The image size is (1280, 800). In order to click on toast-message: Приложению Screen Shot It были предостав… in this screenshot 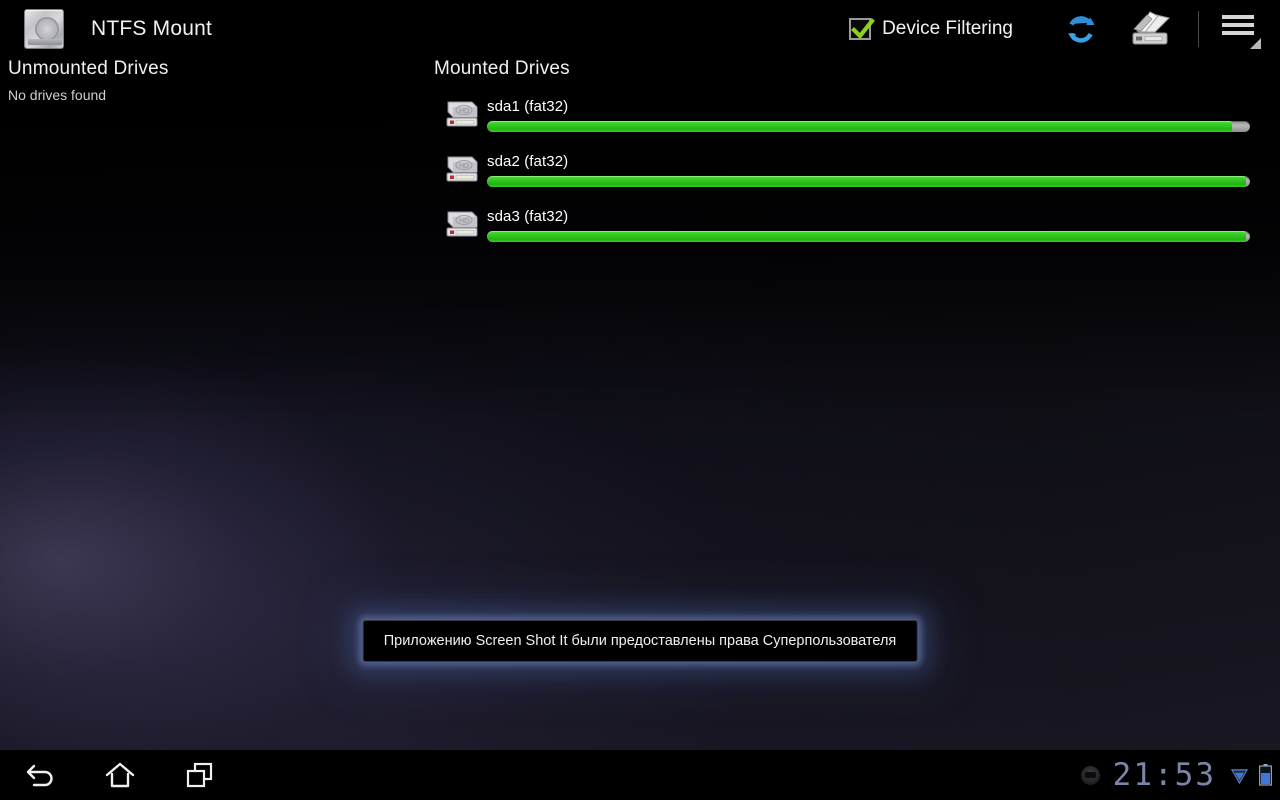, I will do `click(640, 641)`.